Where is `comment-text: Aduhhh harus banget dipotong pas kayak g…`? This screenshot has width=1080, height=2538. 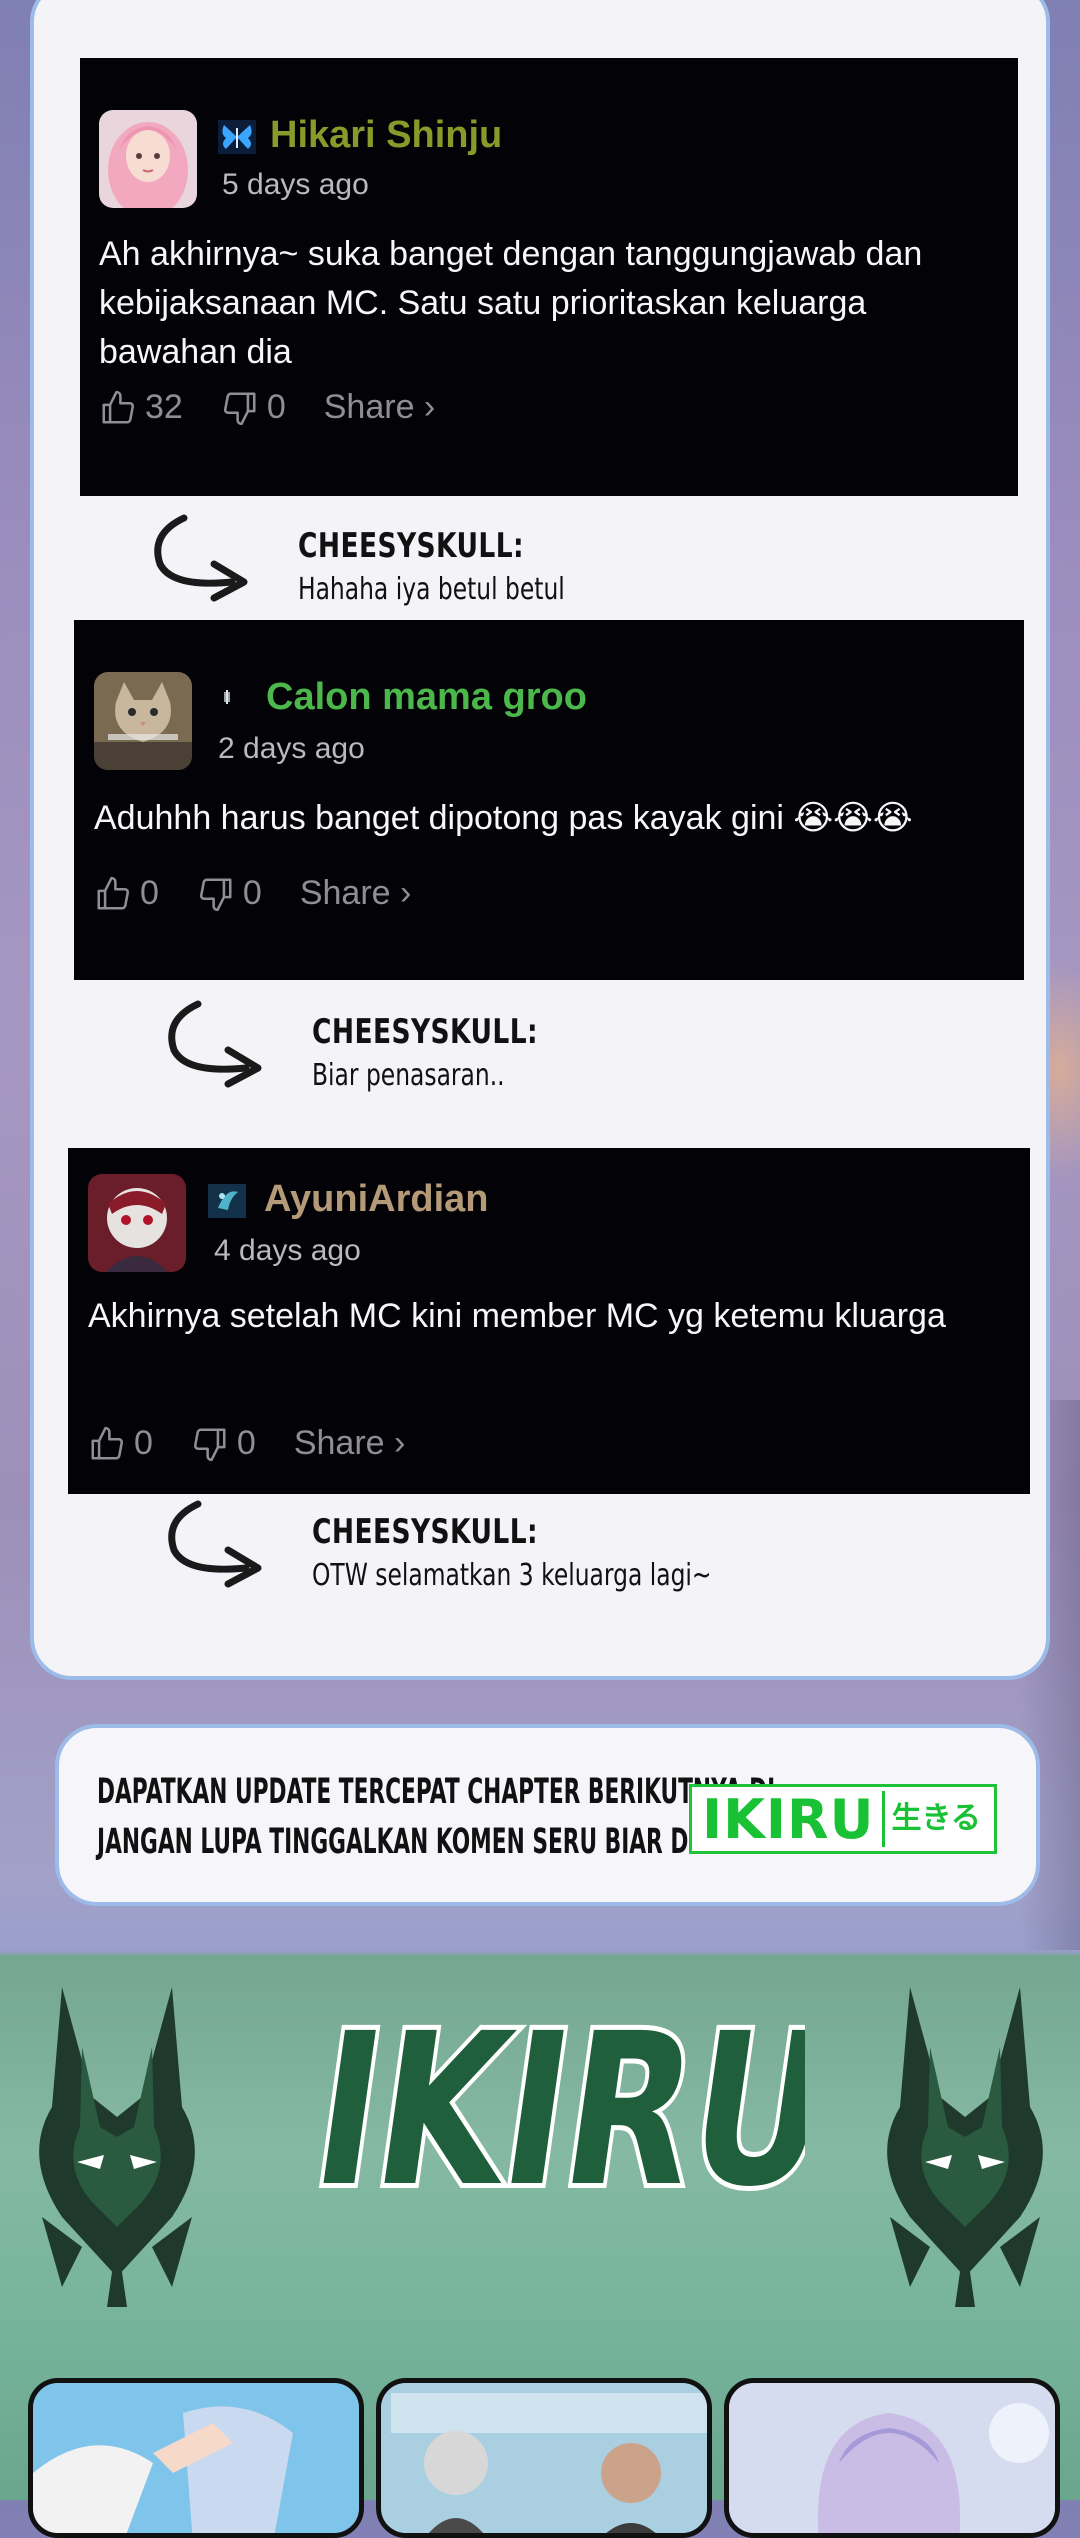
comment-text: Aduhhh harus banget dipotong pas kayak g… is located at coordinates (503, 818).